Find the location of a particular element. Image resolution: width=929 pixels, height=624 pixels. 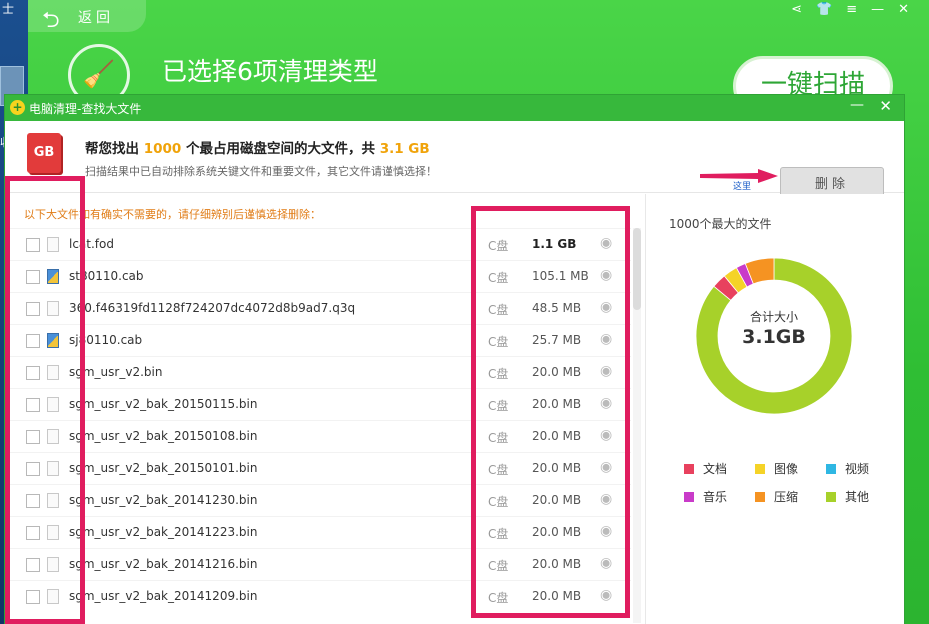

back-arrow-icon: ⮌ is located at coordinates (51, 20).